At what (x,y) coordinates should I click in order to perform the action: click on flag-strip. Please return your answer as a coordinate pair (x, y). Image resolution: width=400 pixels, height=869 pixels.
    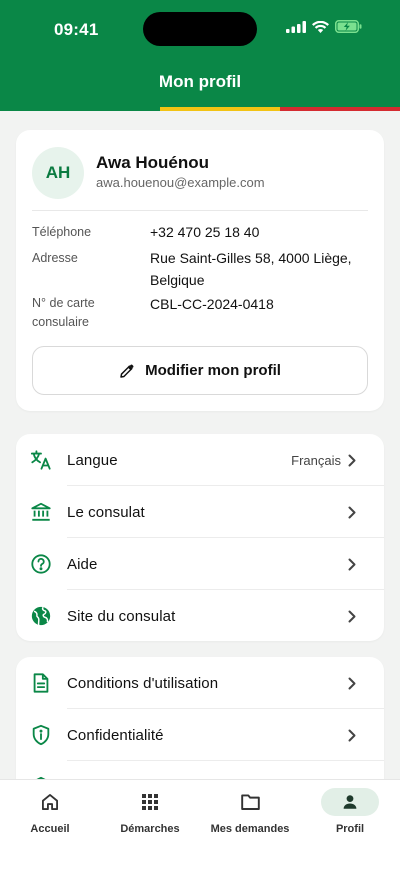
    Looking at the image, I should click on (200, 109).